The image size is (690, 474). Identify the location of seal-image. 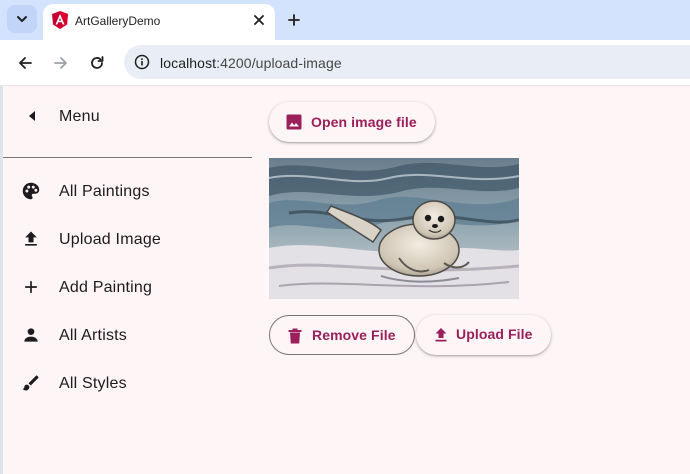
(394, 228).